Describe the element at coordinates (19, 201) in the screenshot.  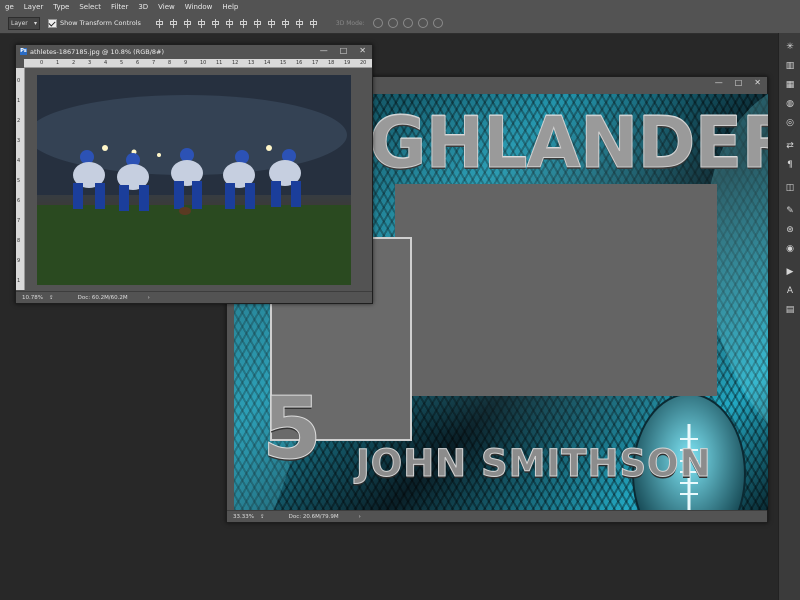
I see `ruler-tick-label: 6` at that location.